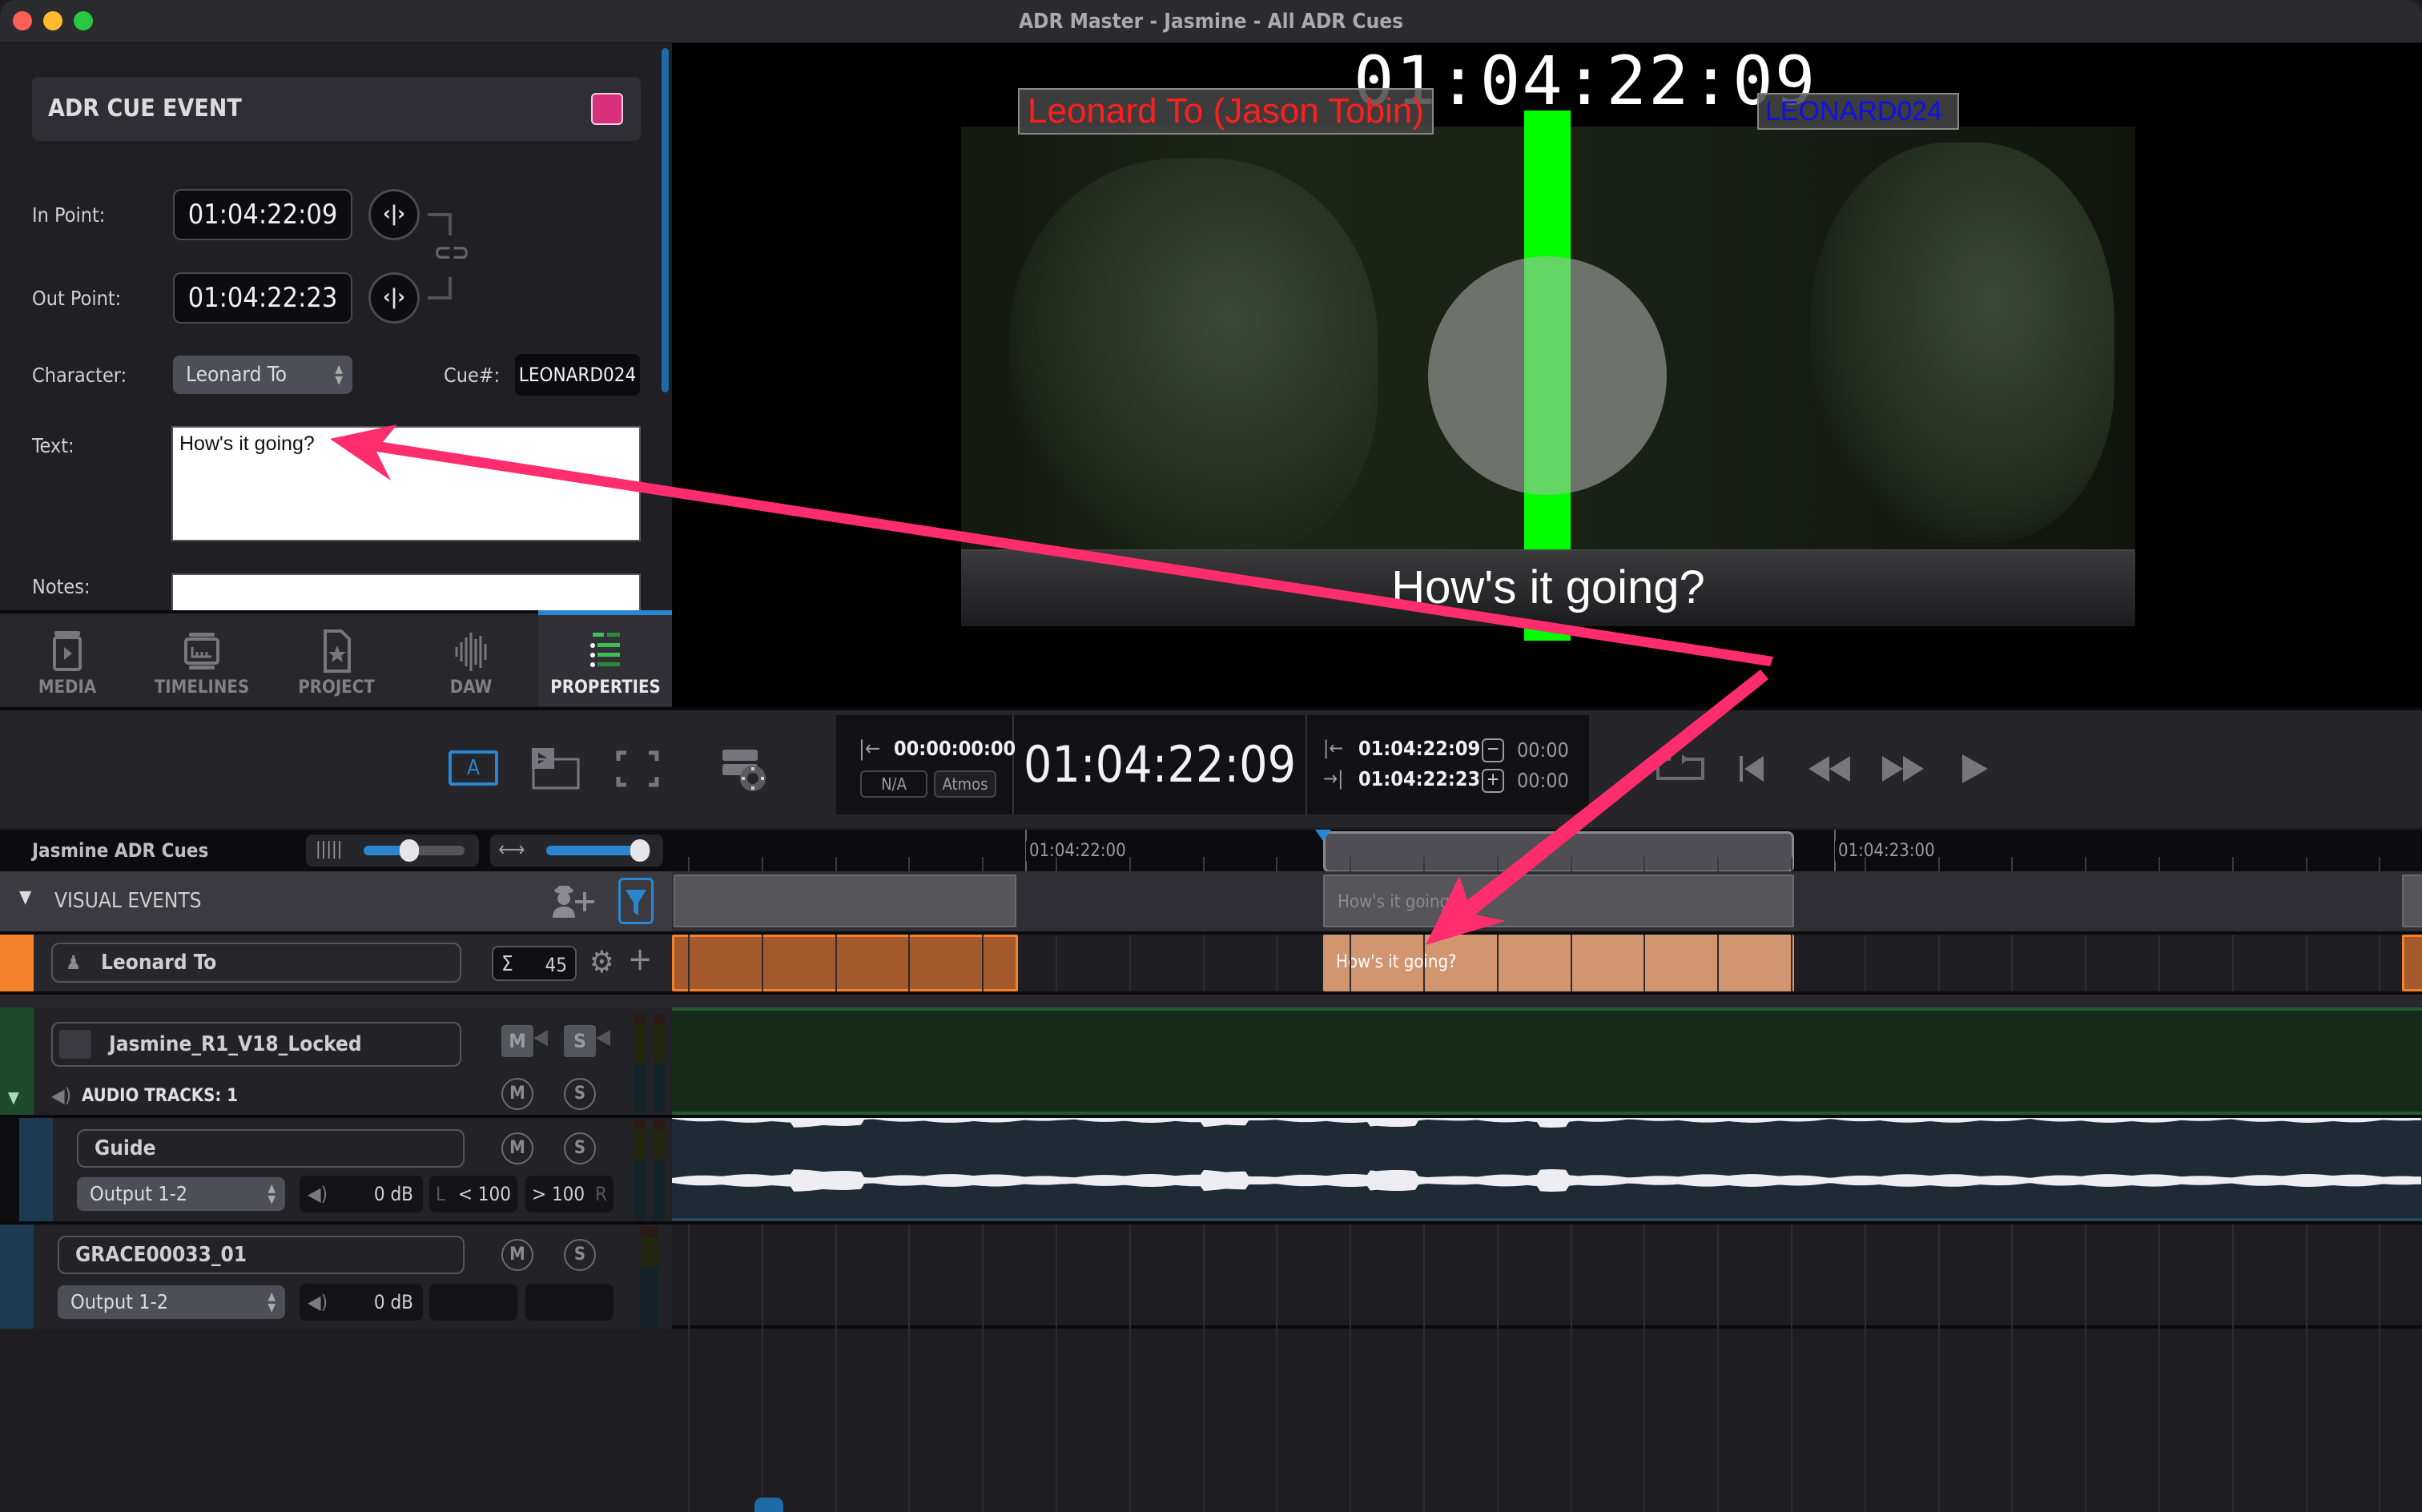 This screenshot has height=1512, width=2422. I want to click on grace-output-select: Output 1-2 ▲ ▼, so click(171, 1302).